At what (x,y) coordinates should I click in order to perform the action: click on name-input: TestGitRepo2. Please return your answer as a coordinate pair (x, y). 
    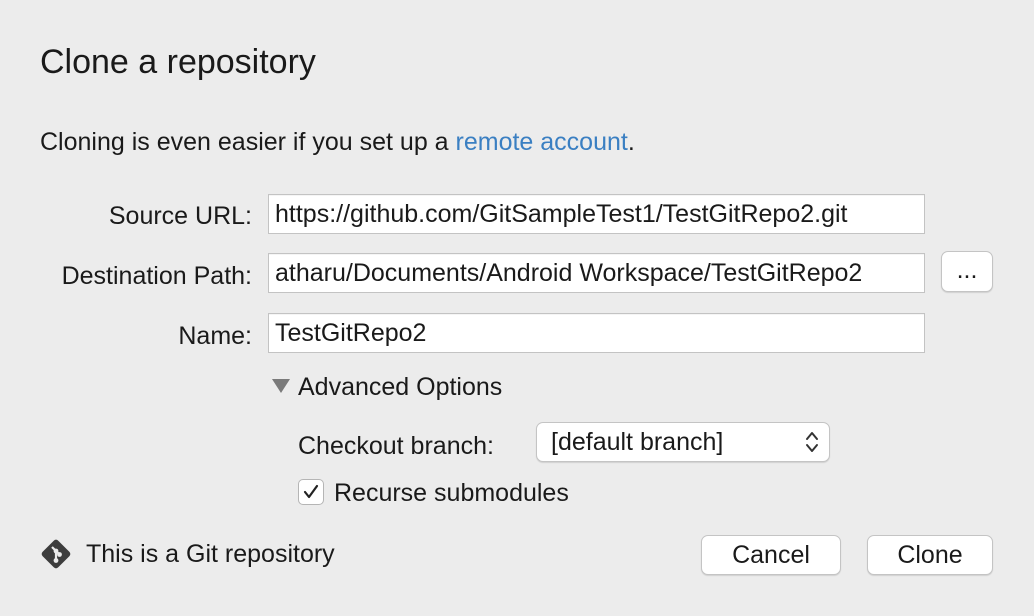
    Looking at the image, I should click on (596, 333).